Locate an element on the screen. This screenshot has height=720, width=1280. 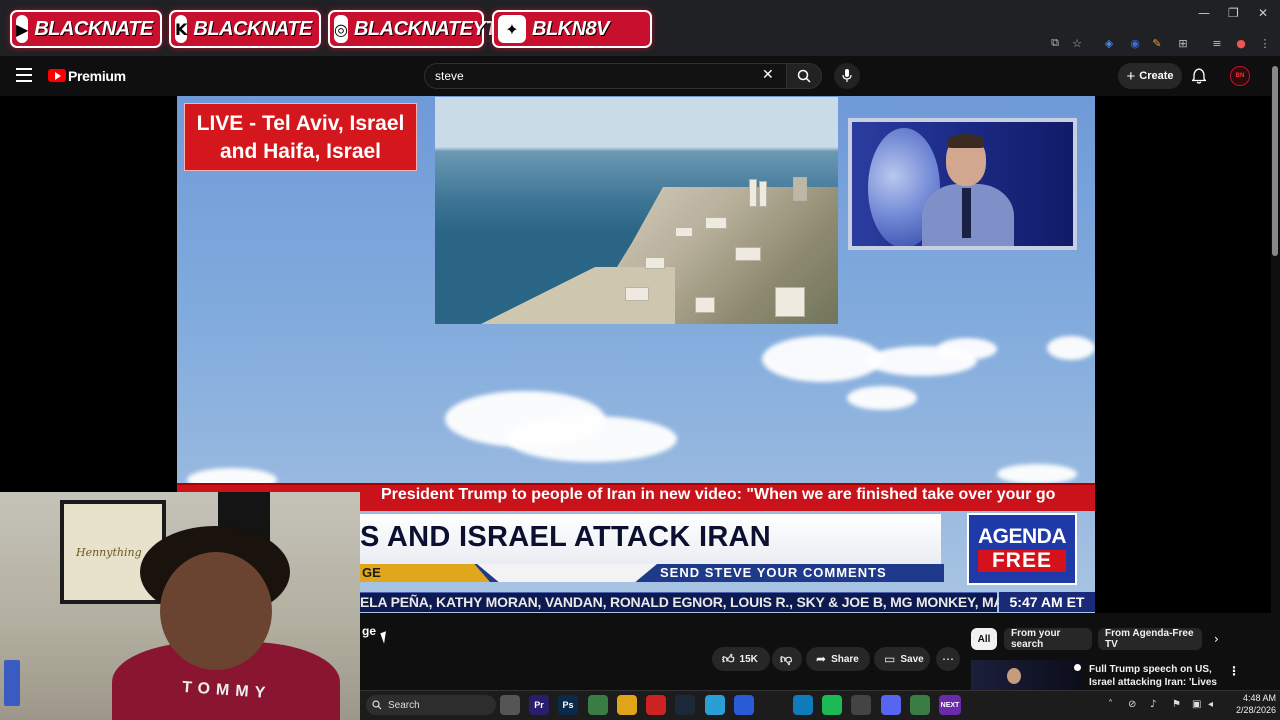
youtube-logo-icon is located at coordinates (57, 75).